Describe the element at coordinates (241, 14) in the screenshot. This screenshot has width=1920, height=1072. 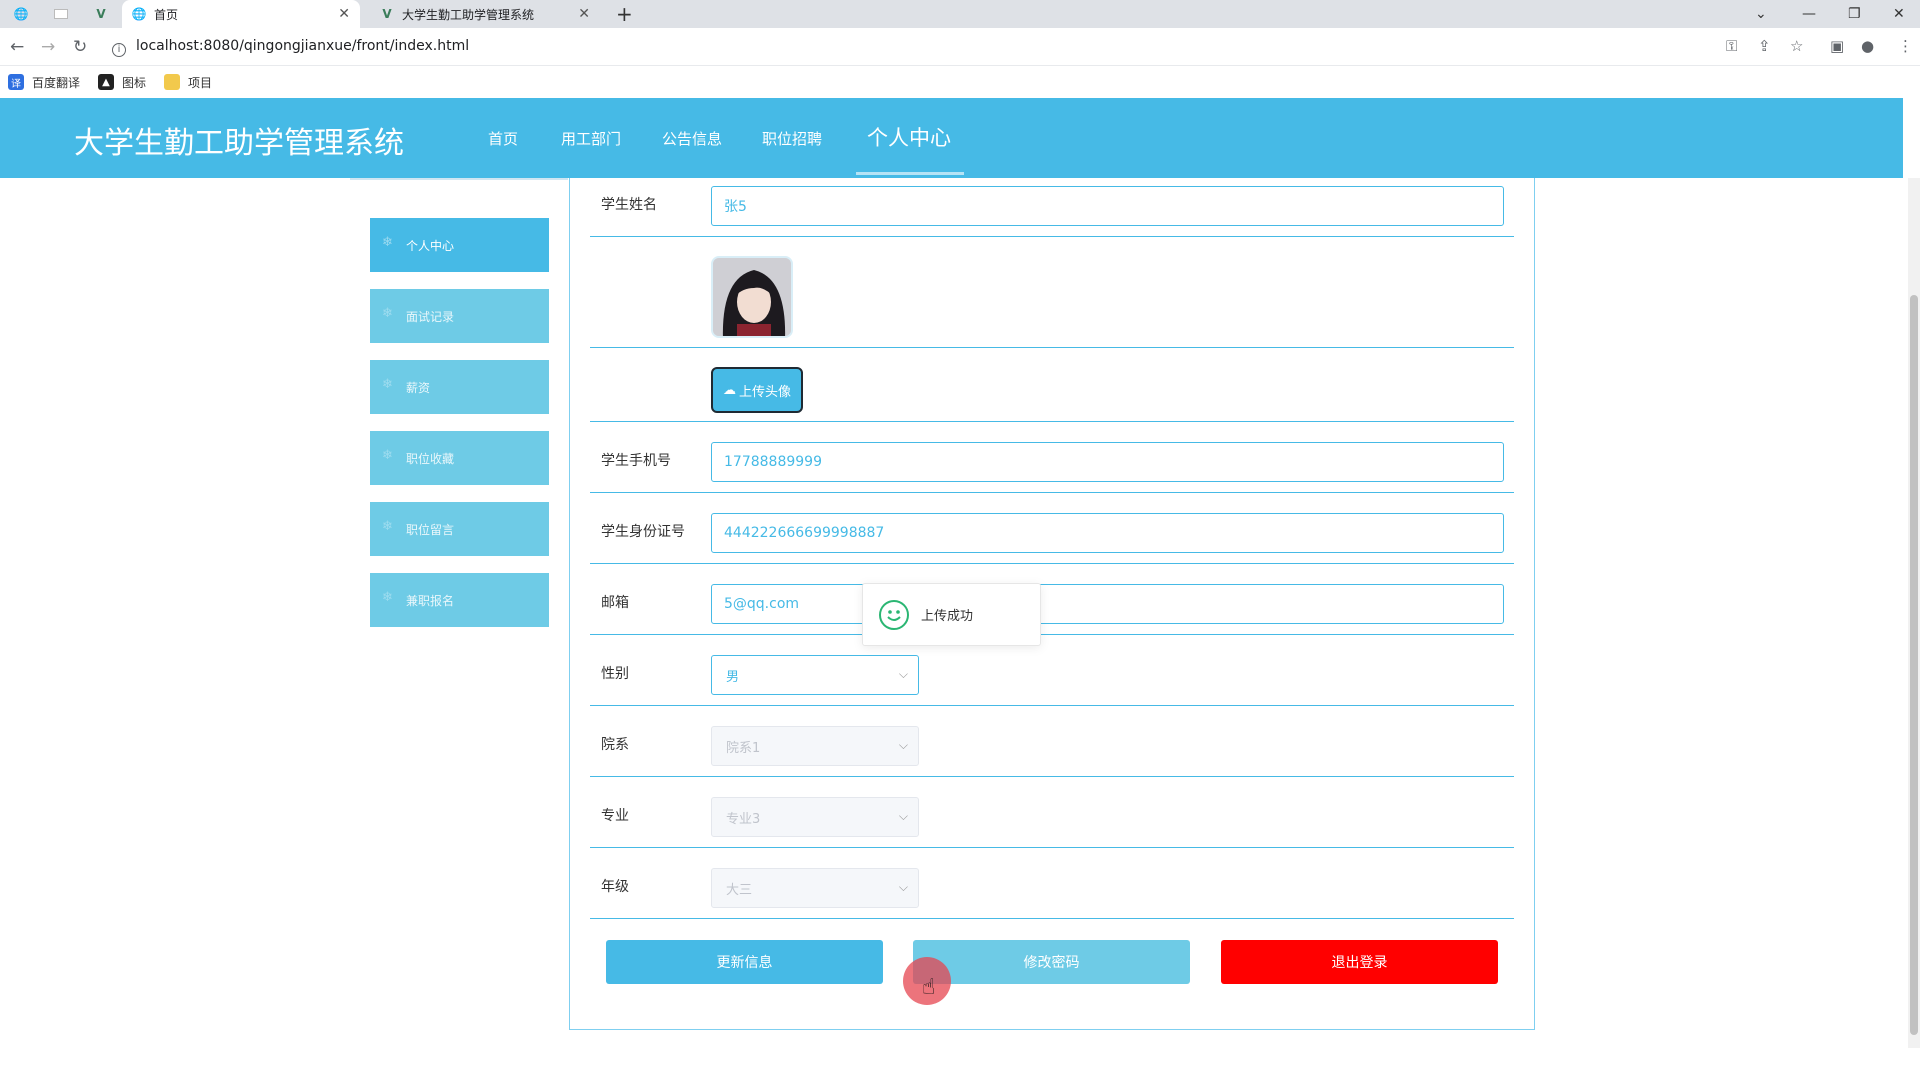
I see `browser-tab-home: 🌐 首页 ✕` at that location.